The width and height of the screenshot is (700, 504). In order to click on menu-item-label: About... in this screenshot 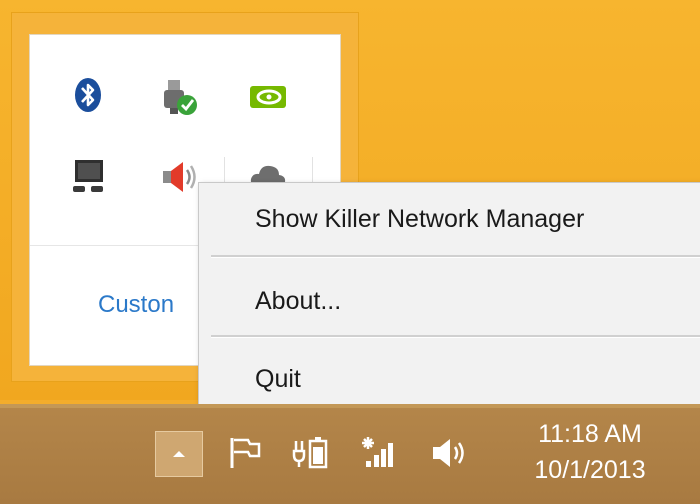, I will do `click(298, 300)`.